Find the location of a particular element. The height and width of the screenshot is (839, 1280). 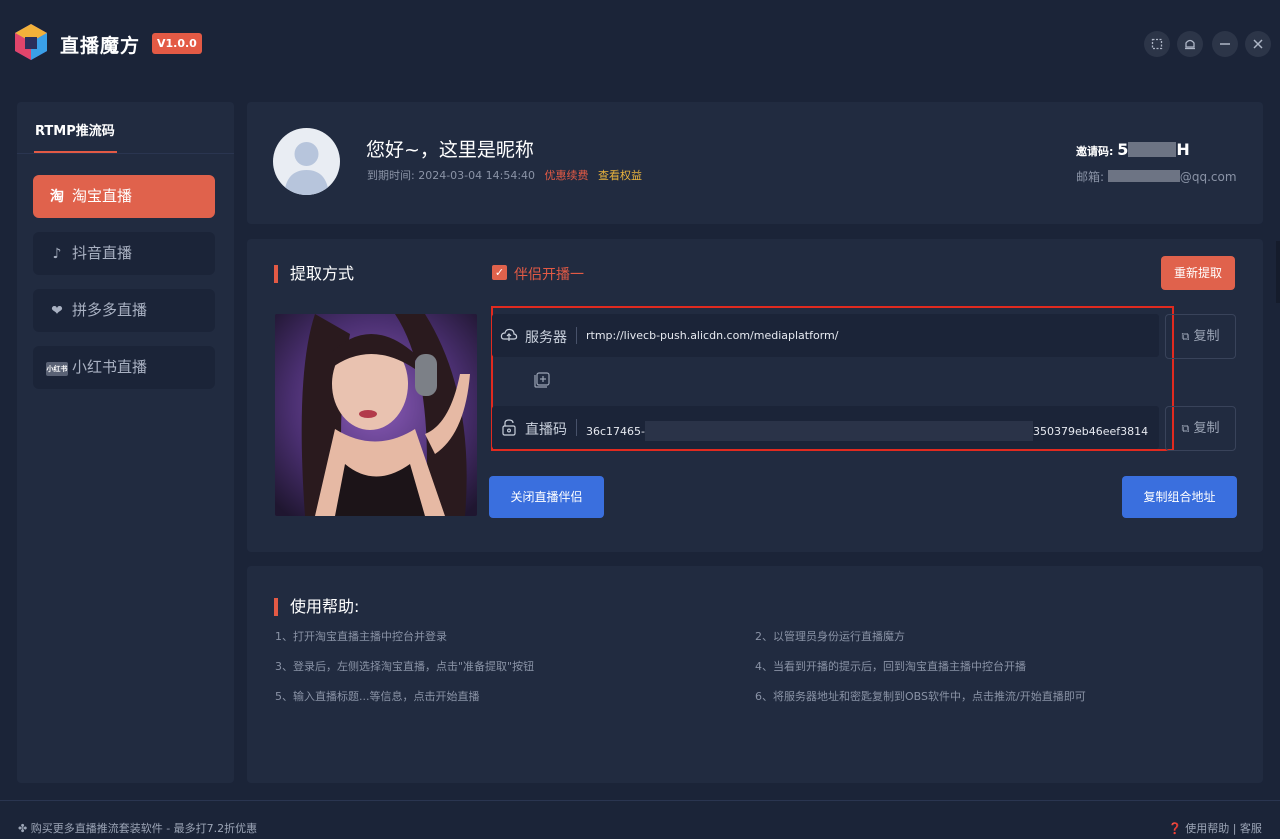

email-mask is located at coordinates (1143, 176).